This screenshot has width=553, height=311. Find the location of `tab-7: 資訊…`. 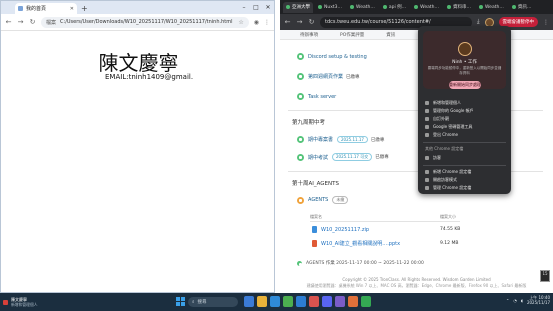

tab-7: 資訊… is located at coordinates (522, 7).